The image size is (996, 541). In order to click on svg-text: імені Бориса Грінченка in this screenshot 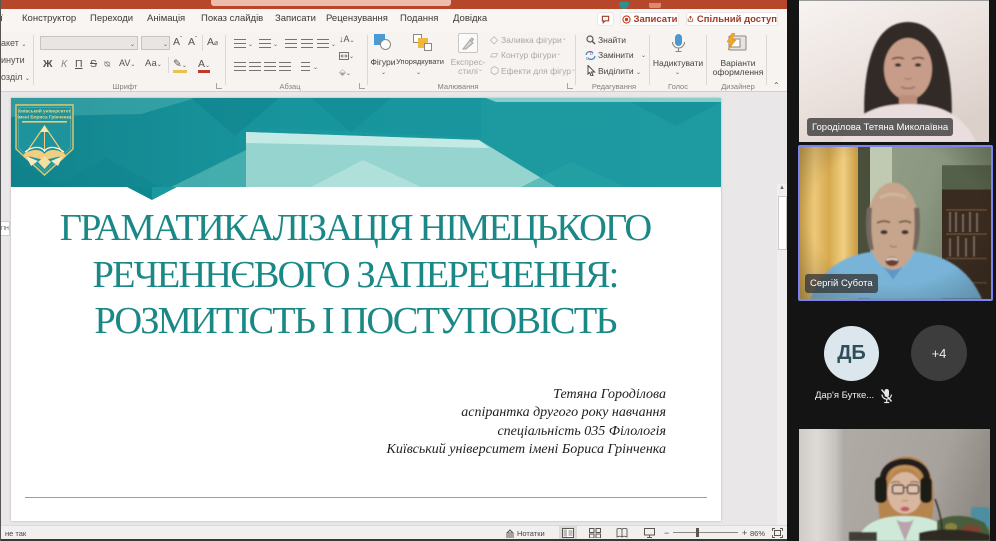, I will do `click(45, 117)`.